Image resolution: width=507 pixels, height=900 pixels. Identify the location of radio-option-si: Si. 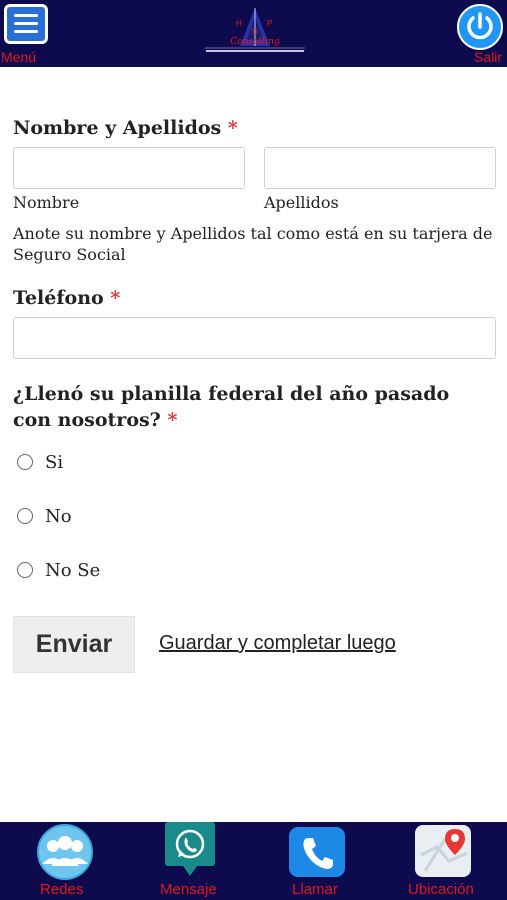
(40, 462).